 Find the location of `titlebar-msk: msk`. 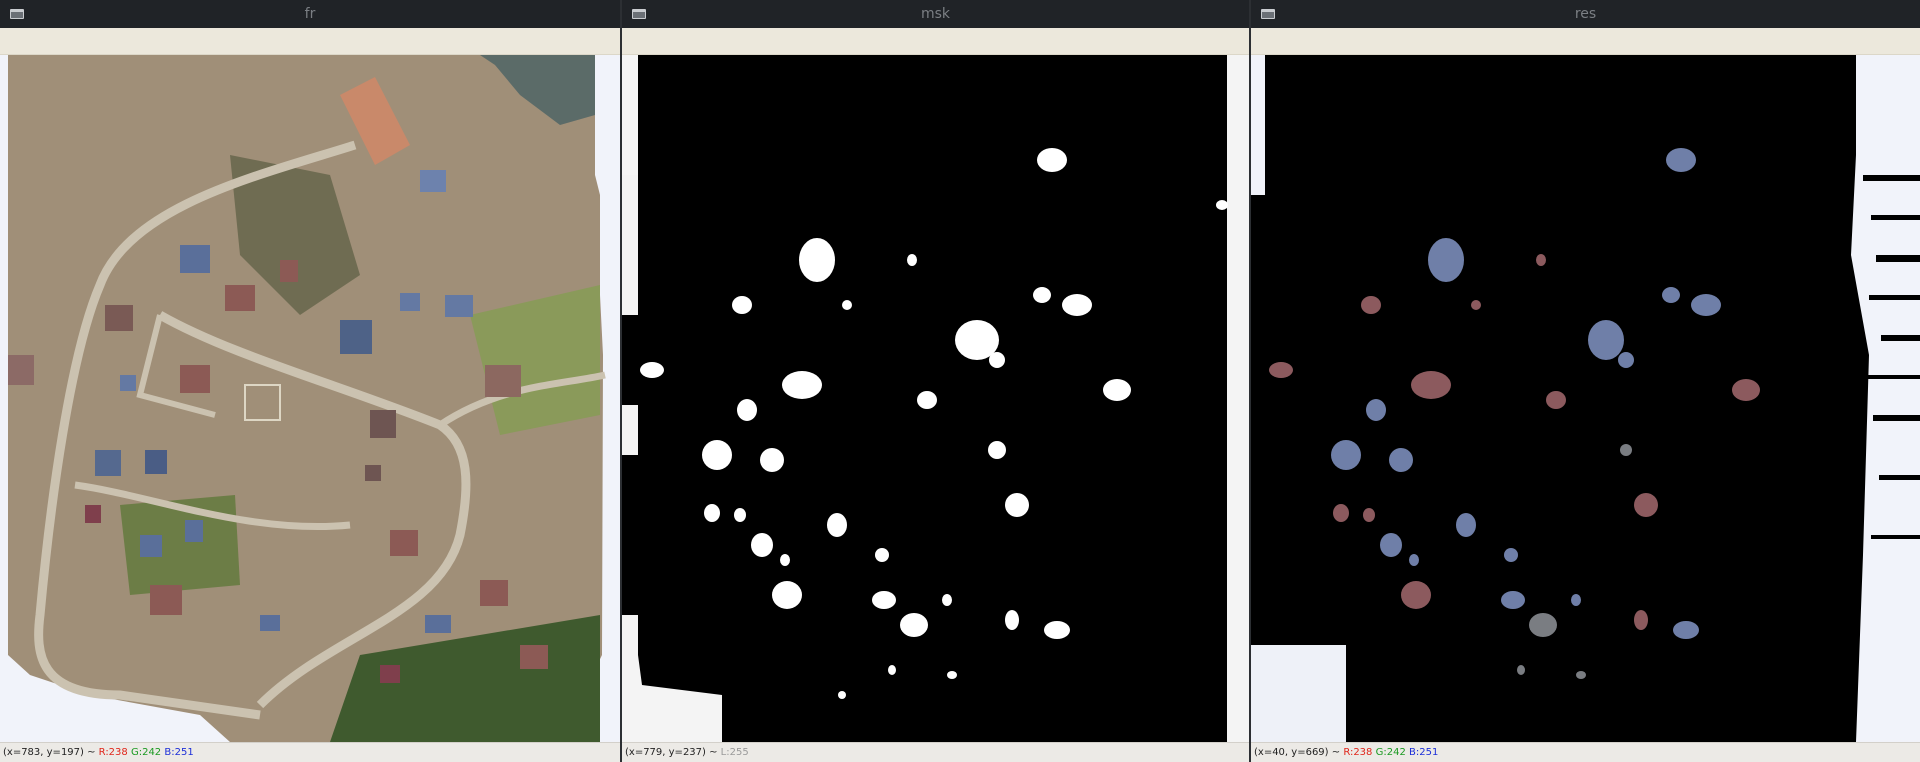

titlebar-msk: msk is located at coordinates (935, 14).